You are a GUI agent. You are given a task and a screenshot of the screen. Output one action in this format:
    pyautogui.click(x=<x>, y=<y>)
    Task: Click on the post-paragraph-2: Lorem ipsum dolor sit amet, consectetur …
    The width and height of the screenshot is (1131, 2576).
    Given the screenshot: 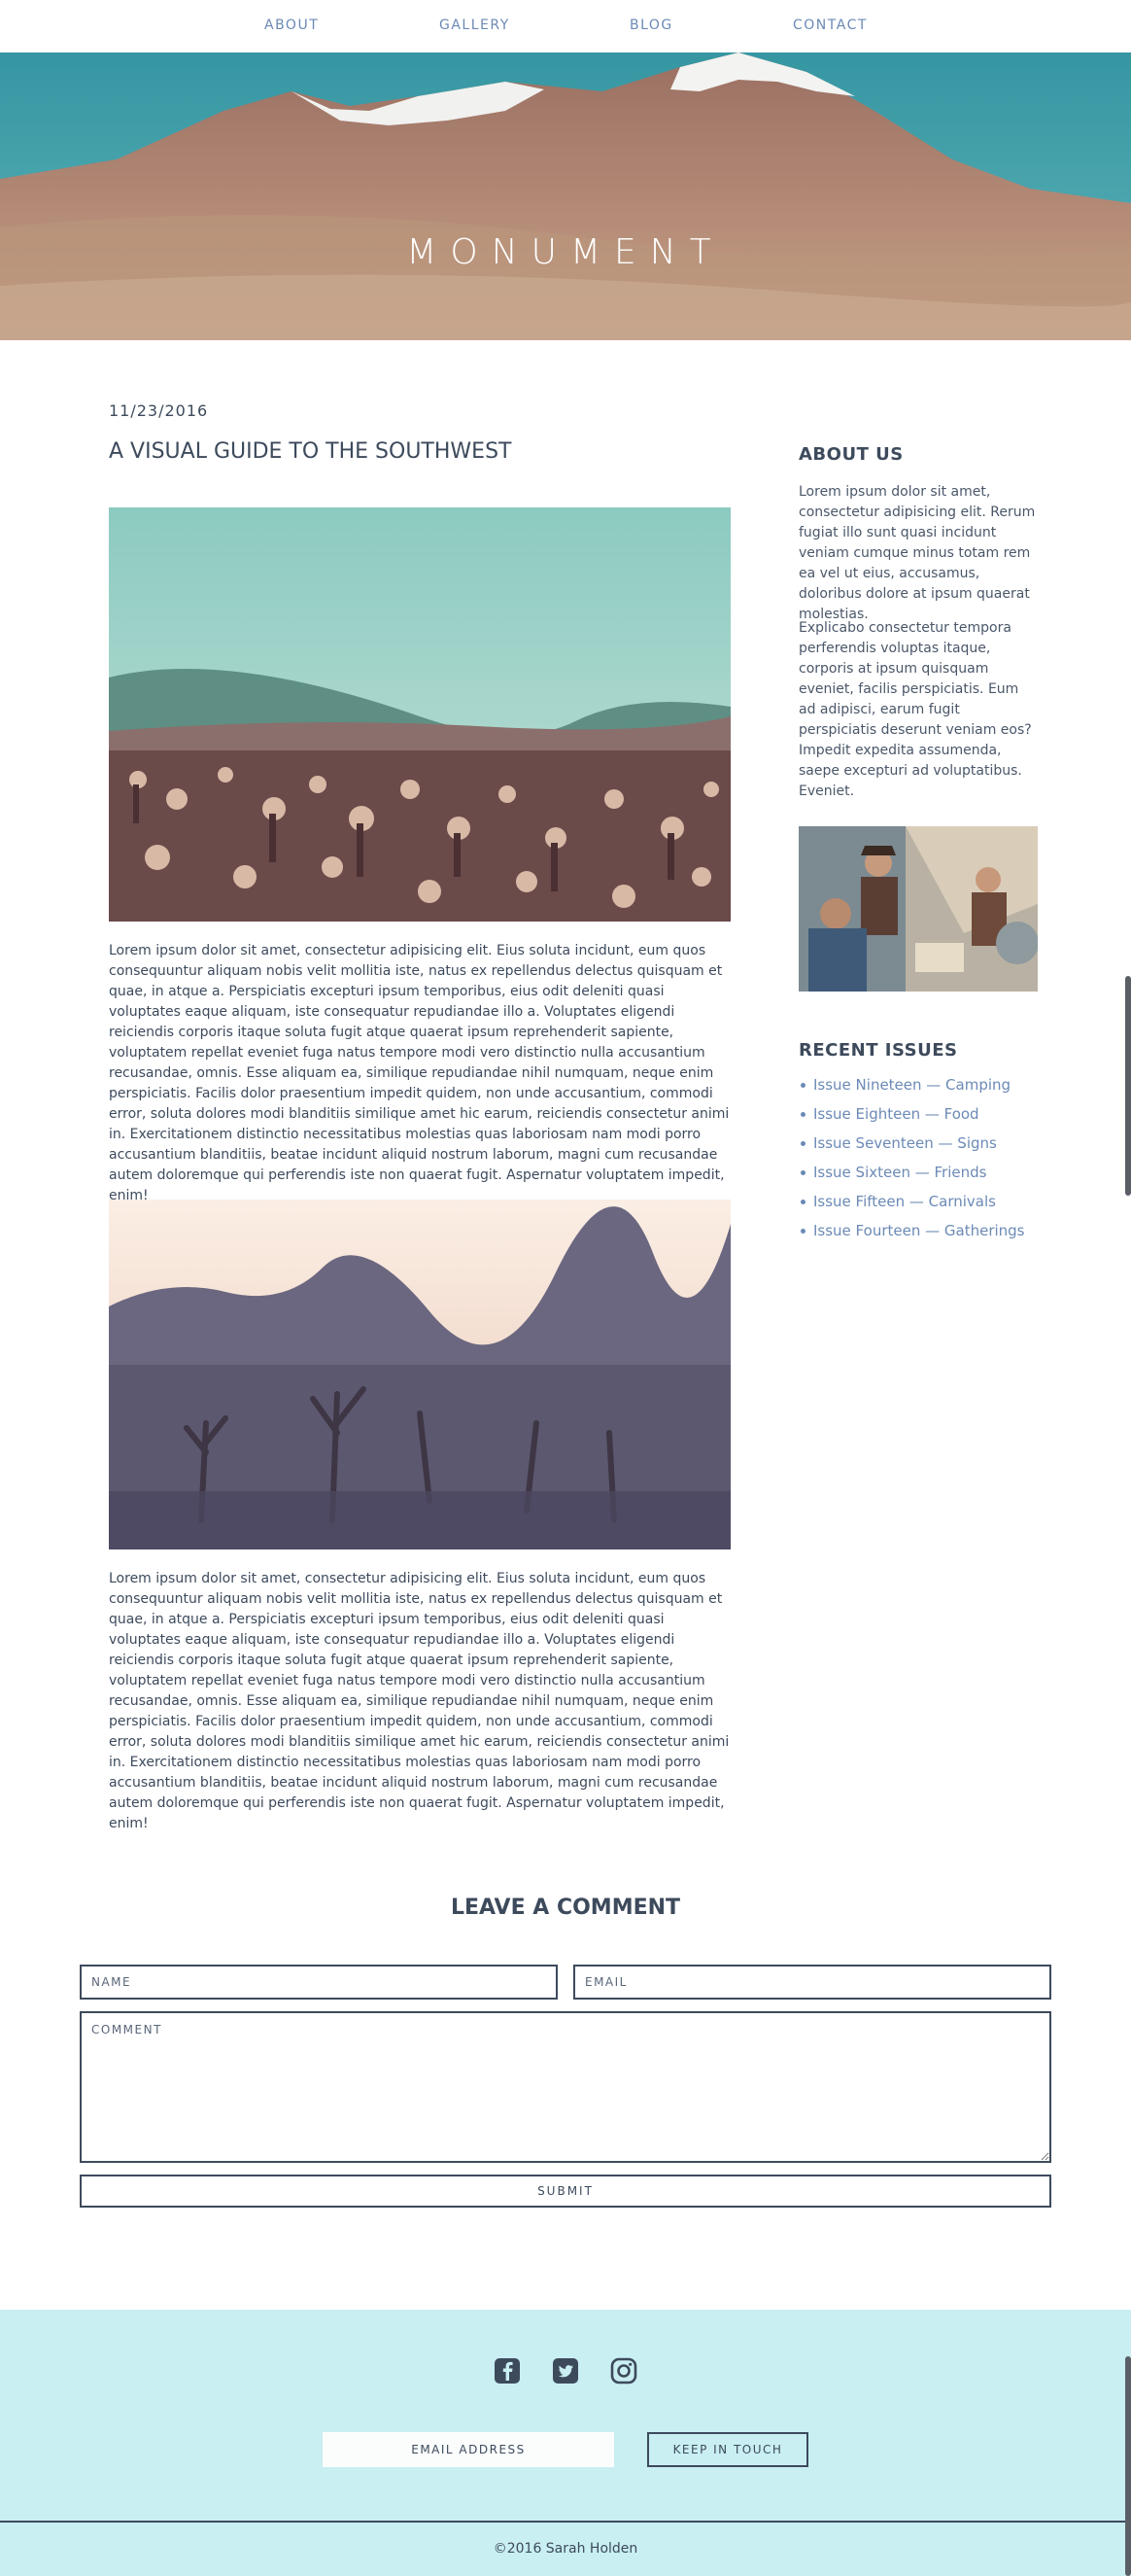 What is the action you would take?
    pyautogui.click(x=419, y=1701)
    